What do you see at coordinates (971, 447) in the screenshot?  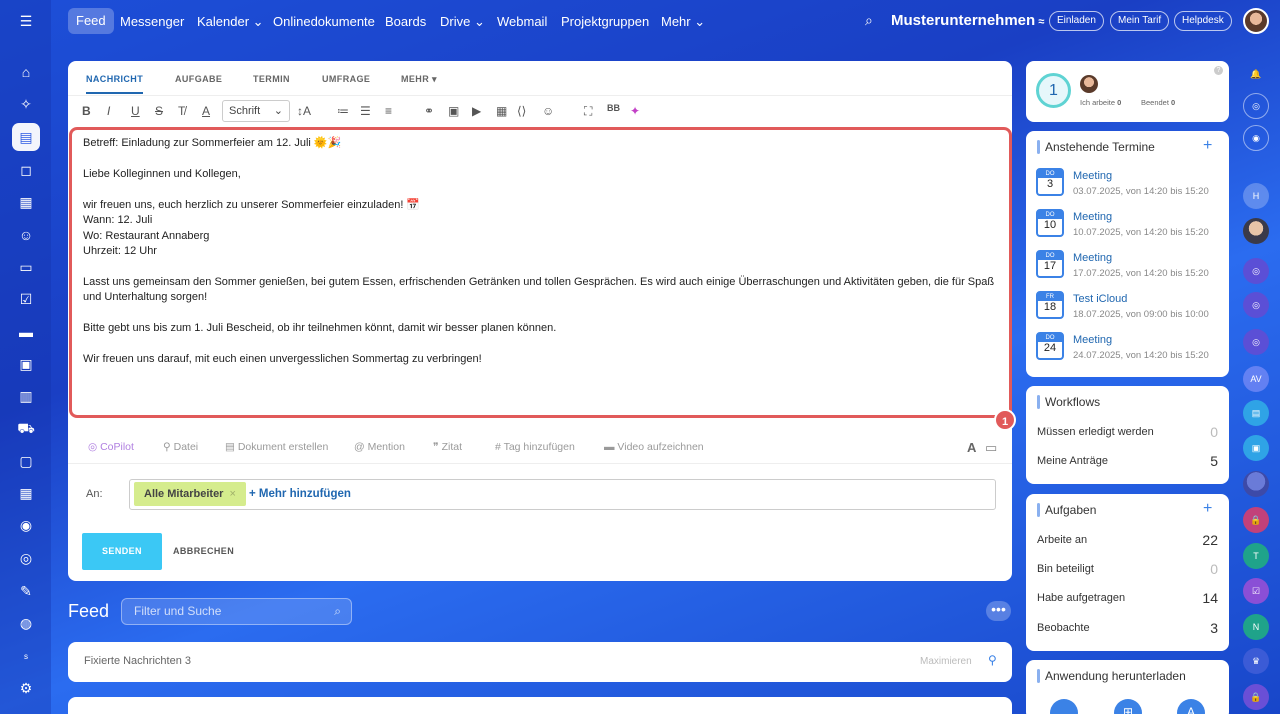 I see `text-format-icon: A` at bounding box center [971, 447].